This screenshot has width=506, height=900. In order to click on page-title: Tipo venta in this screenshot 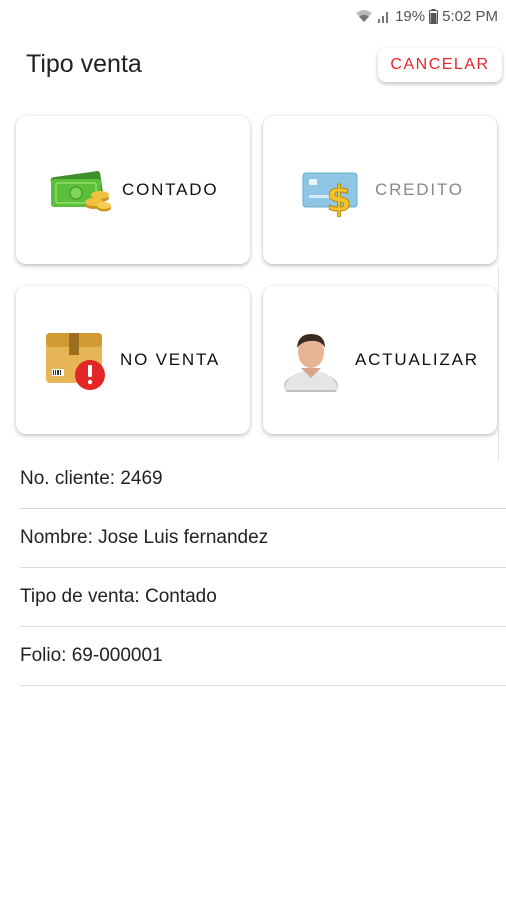, I will do `click(84, 64)`.